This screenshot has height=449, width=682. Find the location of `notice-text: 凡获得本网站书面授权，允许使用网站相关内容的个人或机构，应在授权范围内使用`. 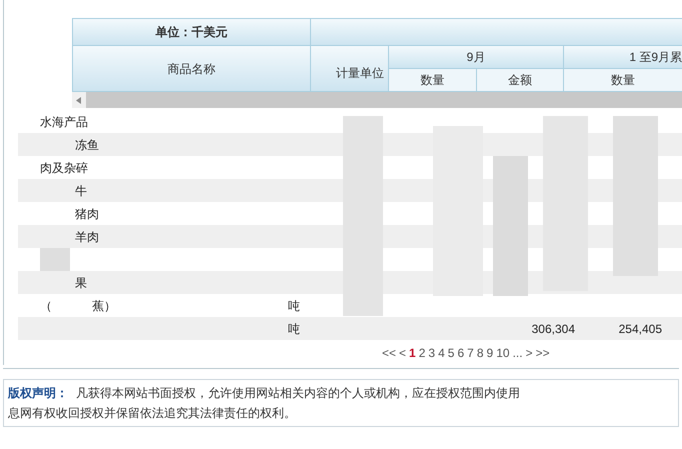

notice-text: 凡获得本网站书面授权，允许使用网站相关内容的个人或机构，应在授权范围内使用 is located at coordinates (298, 393).